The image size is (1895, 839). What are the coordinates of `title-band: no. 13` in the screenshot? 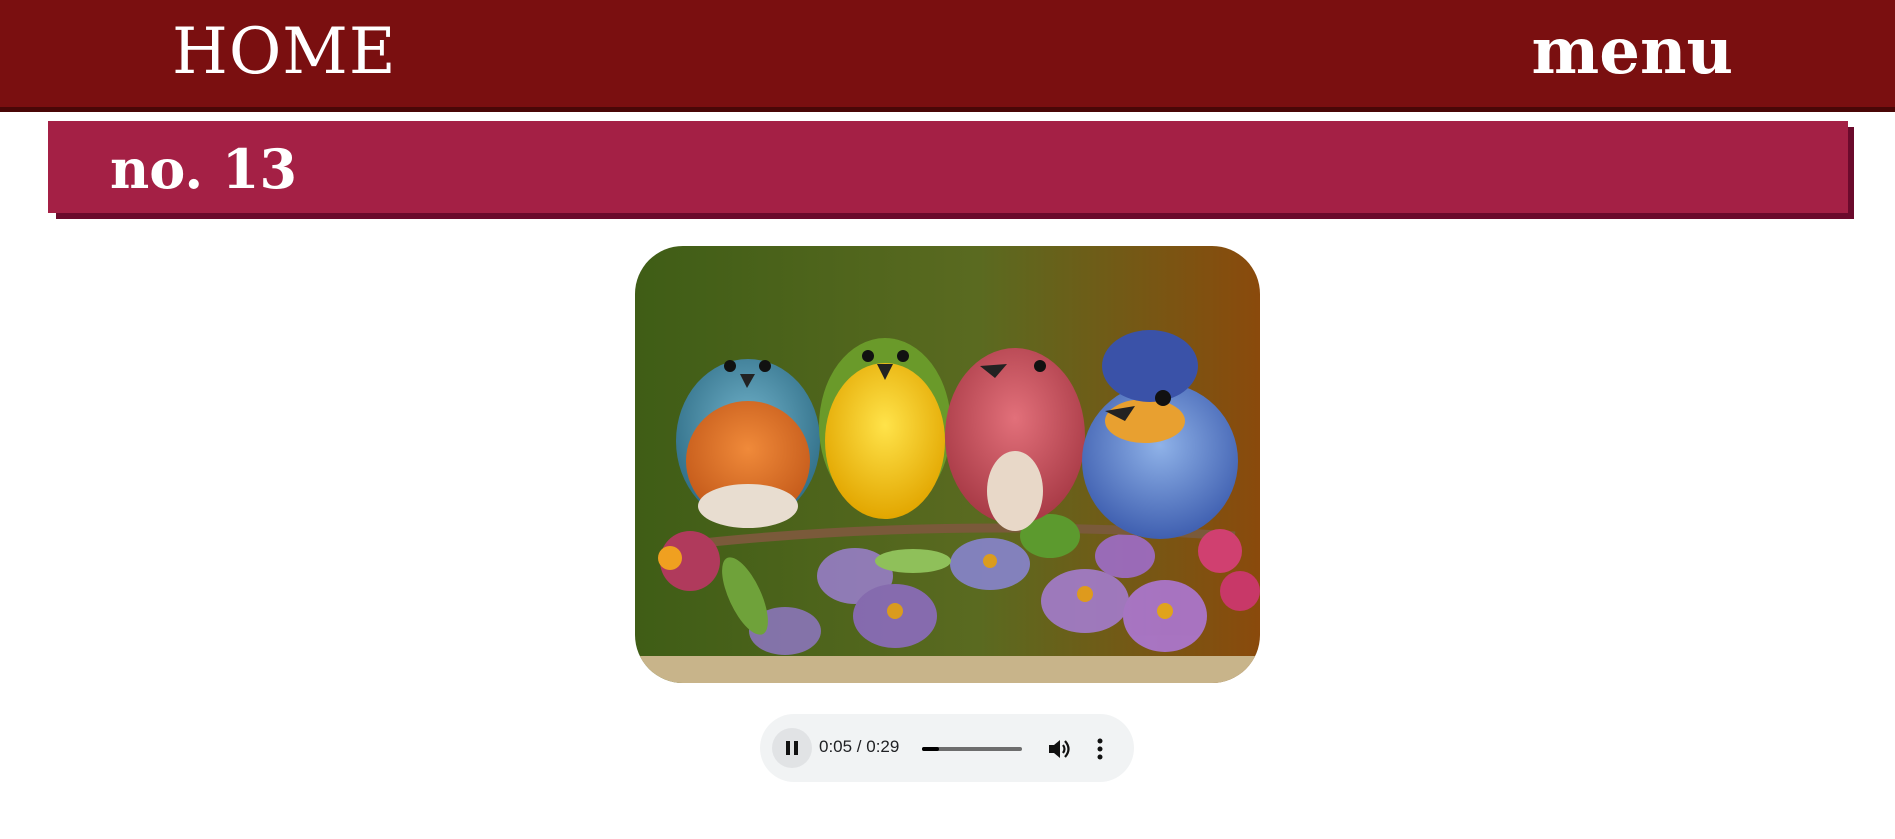 It's located at (948, 167).